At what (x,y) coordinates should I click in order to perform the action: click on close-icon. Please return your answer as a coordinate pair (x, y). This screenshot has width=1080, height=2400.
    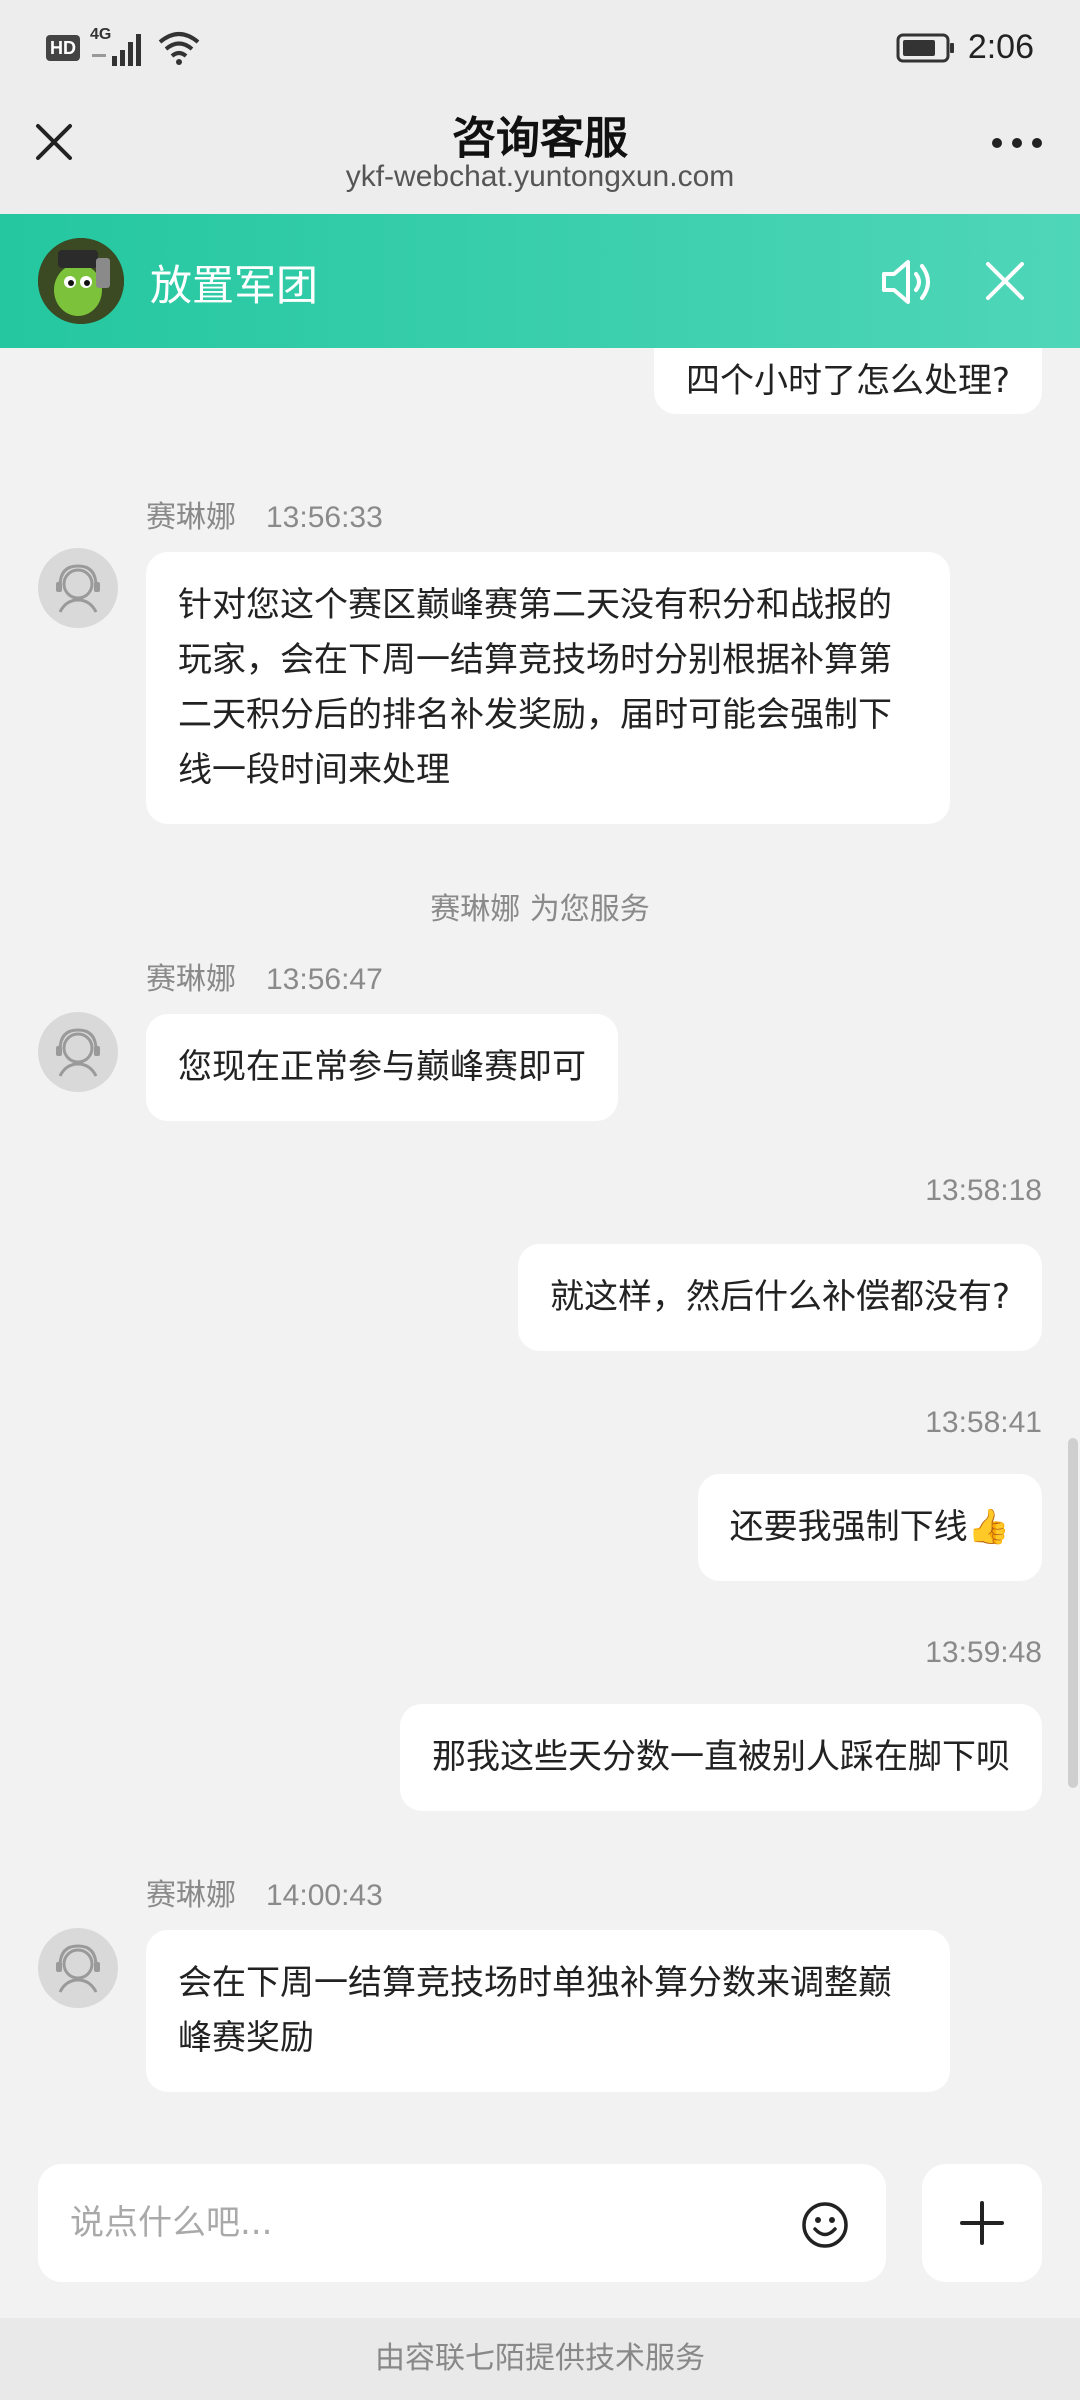
    Looking at the image, I should click on (1005, 281).